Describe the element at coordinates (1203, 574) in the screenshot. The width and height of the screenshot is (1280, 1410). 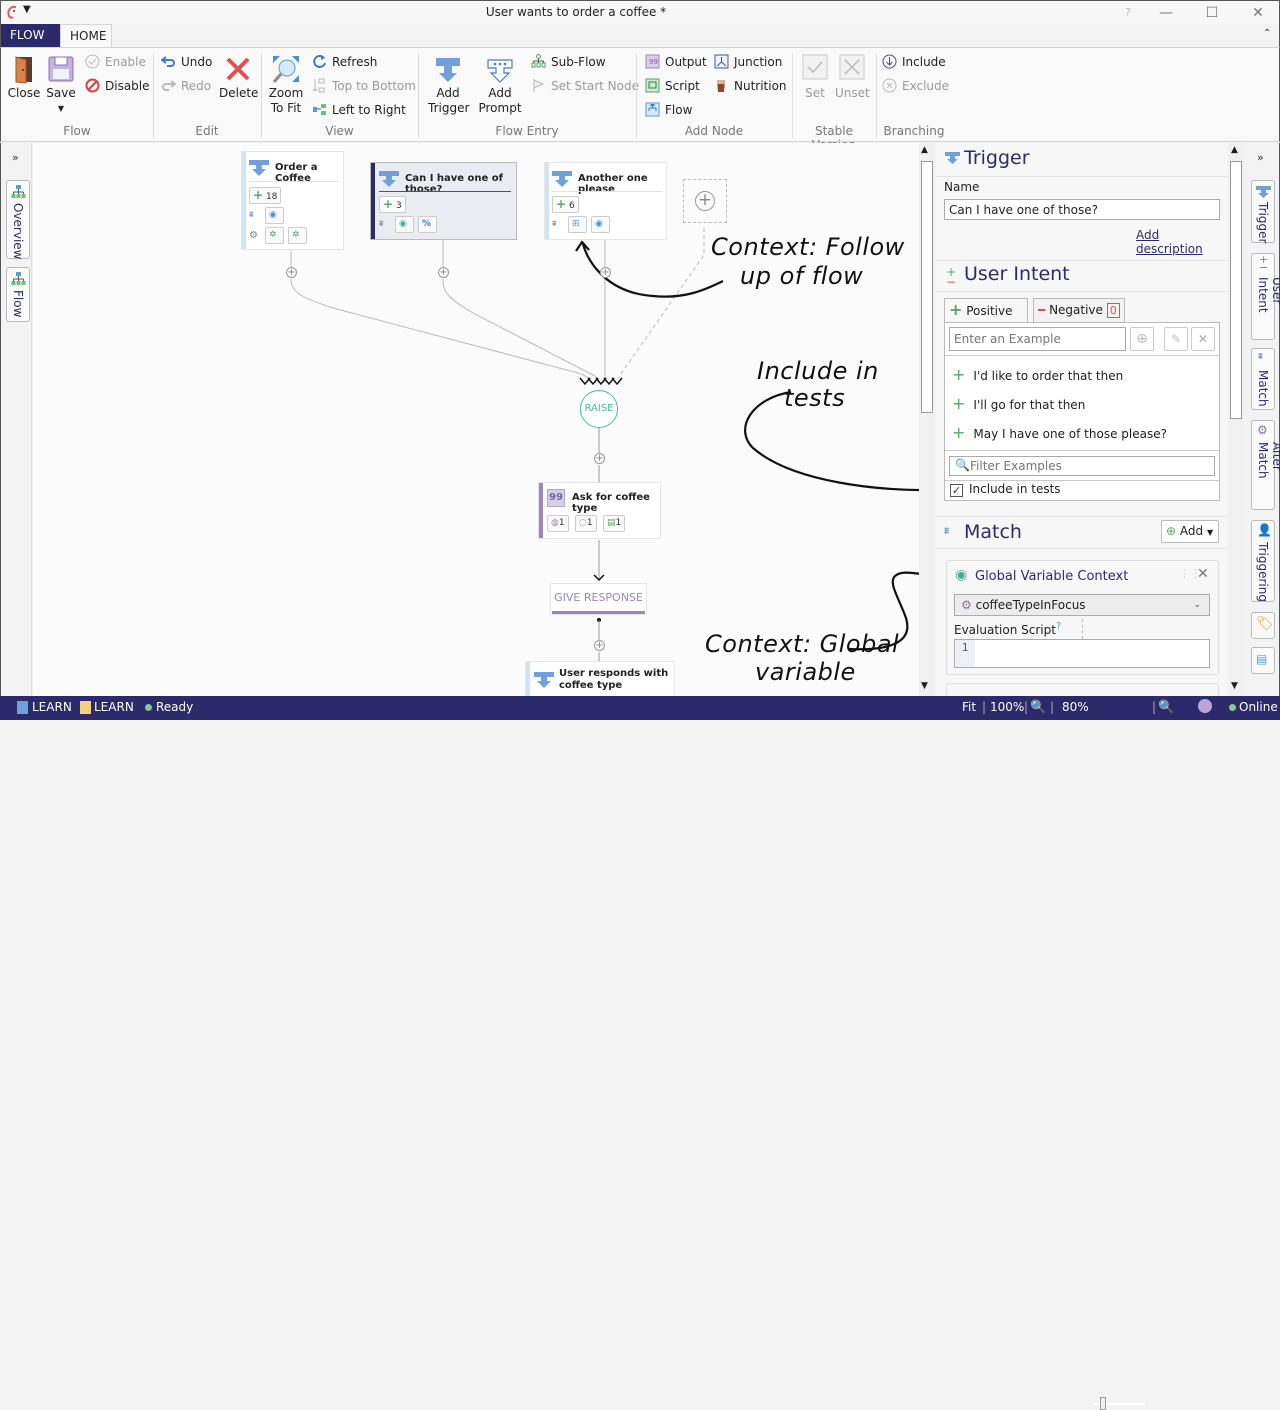
I see `remove-card-button: ✕` at that location.